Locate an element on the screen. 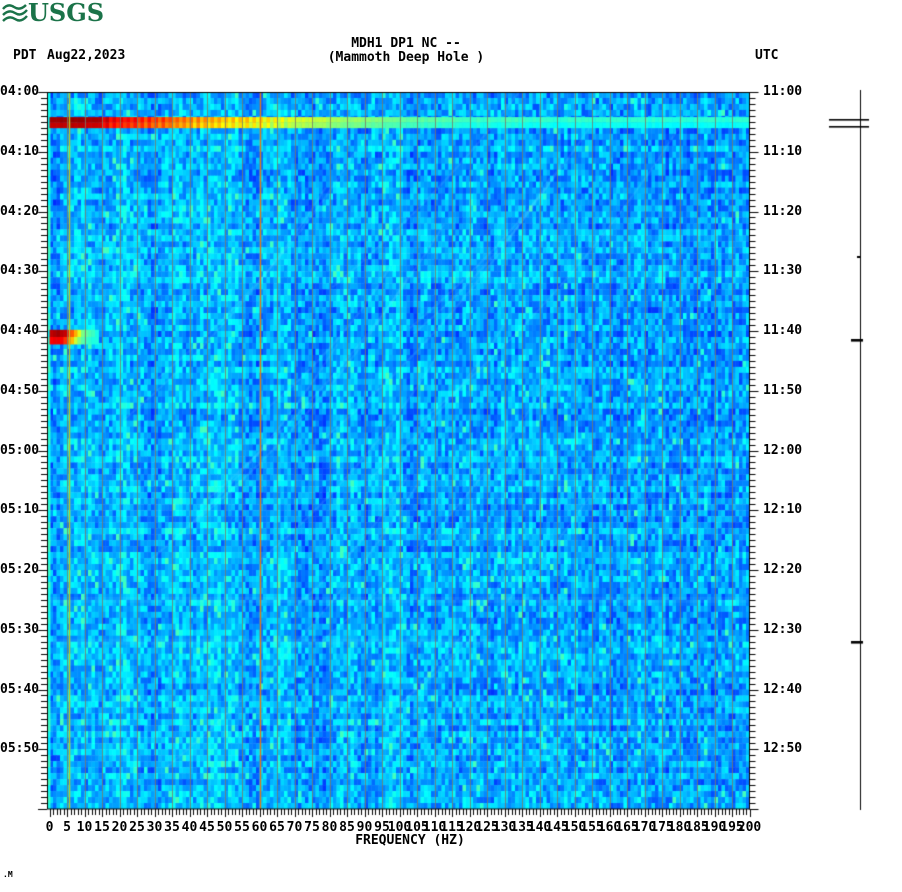 The height and width of the screenshot is (892, 902). pdt-time-label: 05:10 is located at coordinates (20, 510).